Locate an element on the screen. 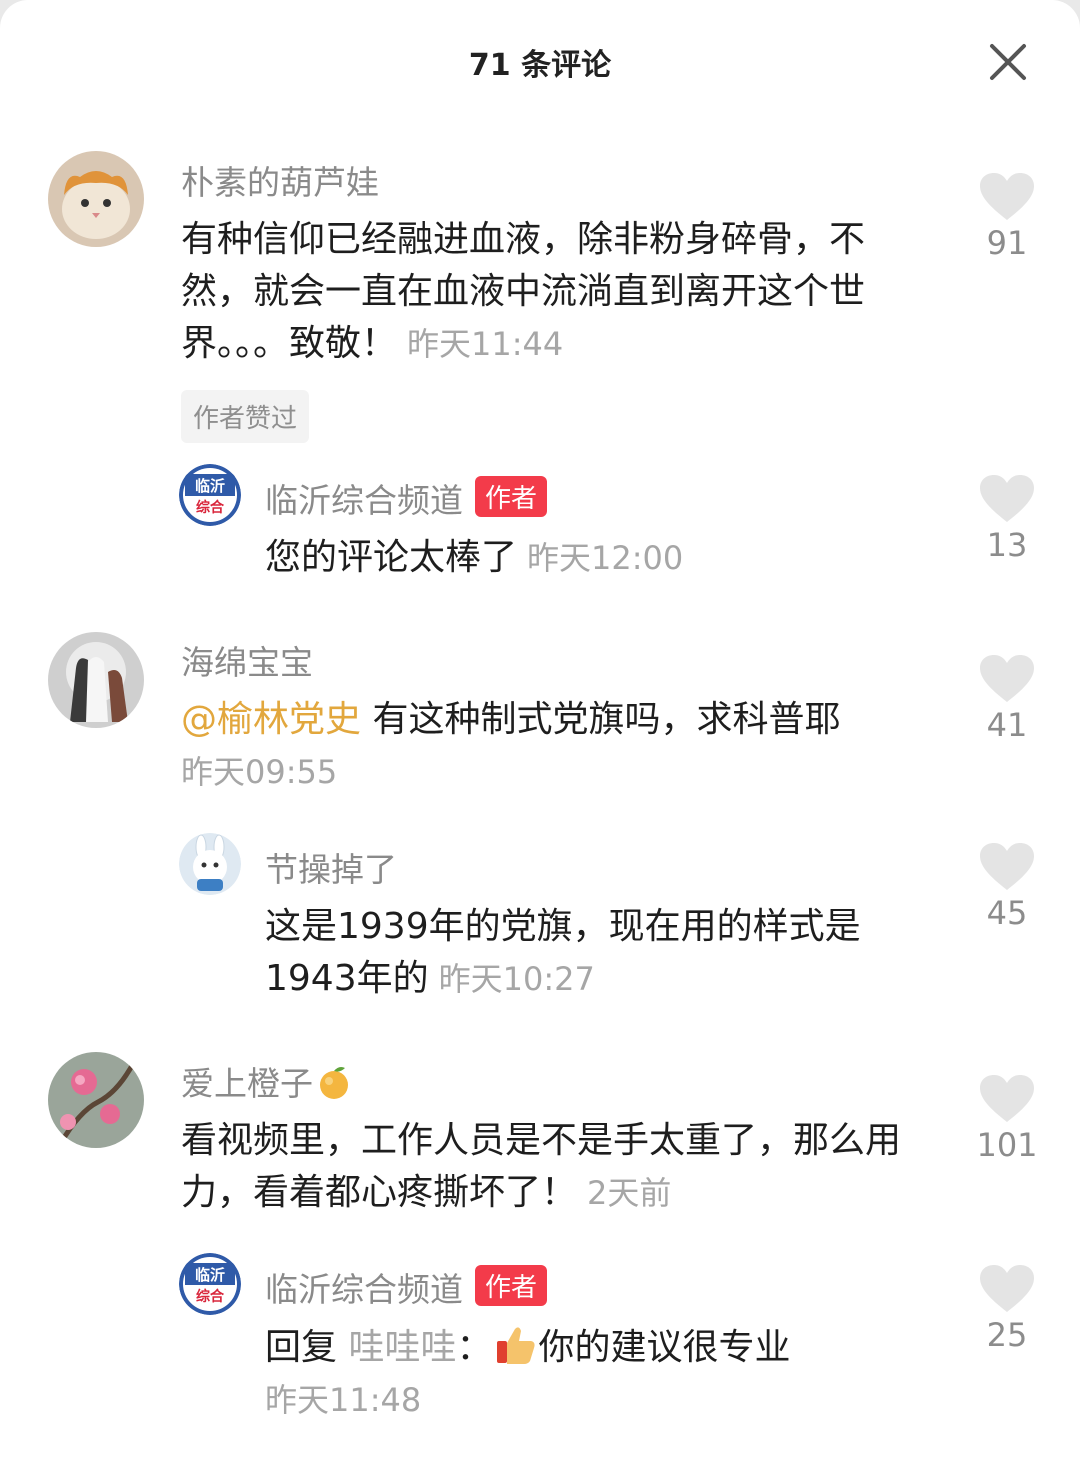 Image resolution: width=1080 pixels, height=1458 pixels. reply-prefix: 回复 is located at coordinates (301, 1347).